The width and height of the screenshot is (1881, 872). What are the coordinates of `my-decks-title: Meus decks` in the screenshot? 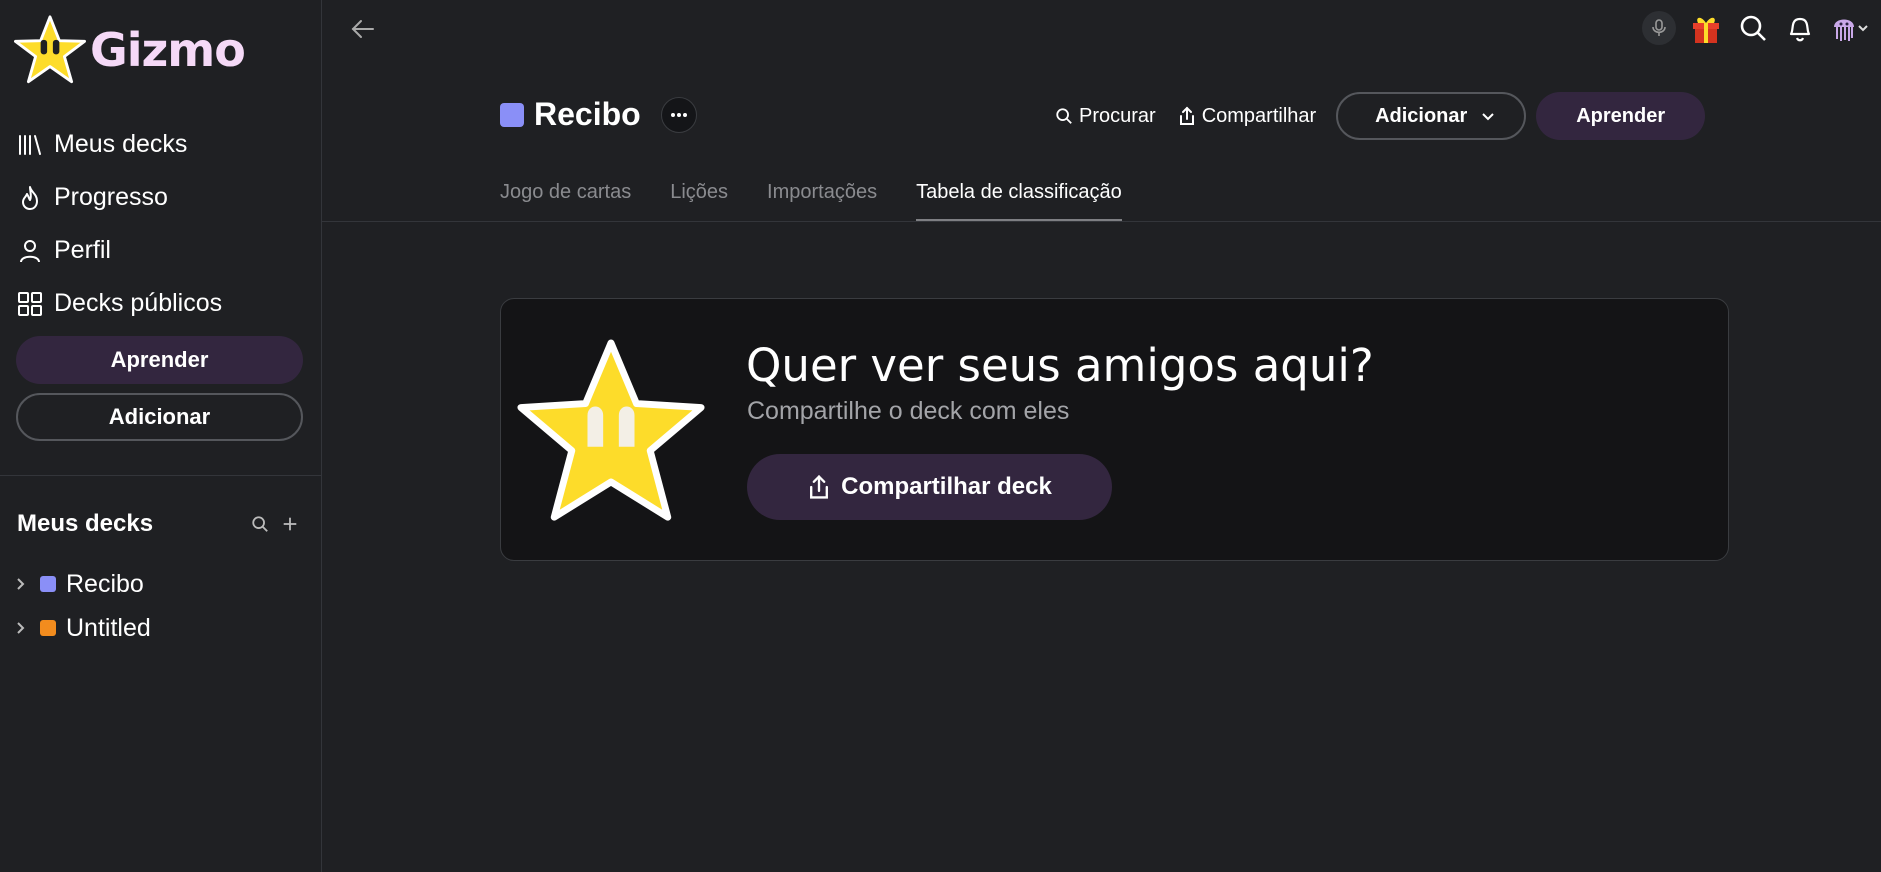 It's located at (85, 523).